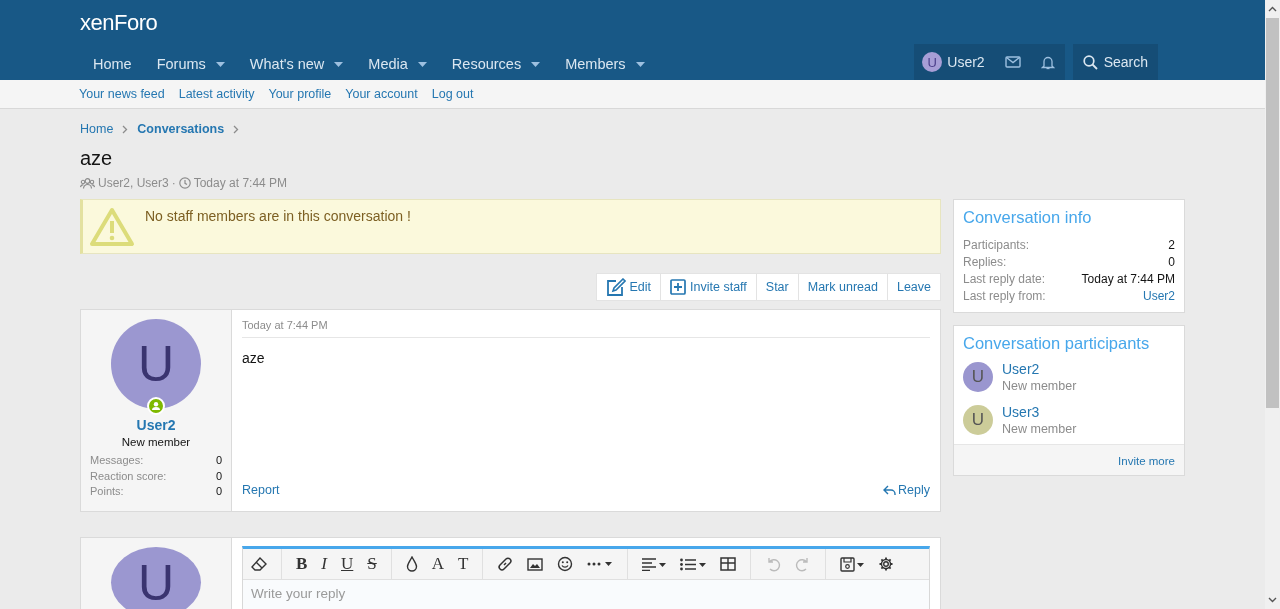 The height and width of the screenshot is (609, 1280). What do you see at coordinates (397, 64) in the screenshot?
I see `nav-tab: Media` at bounding box center [397, 64].